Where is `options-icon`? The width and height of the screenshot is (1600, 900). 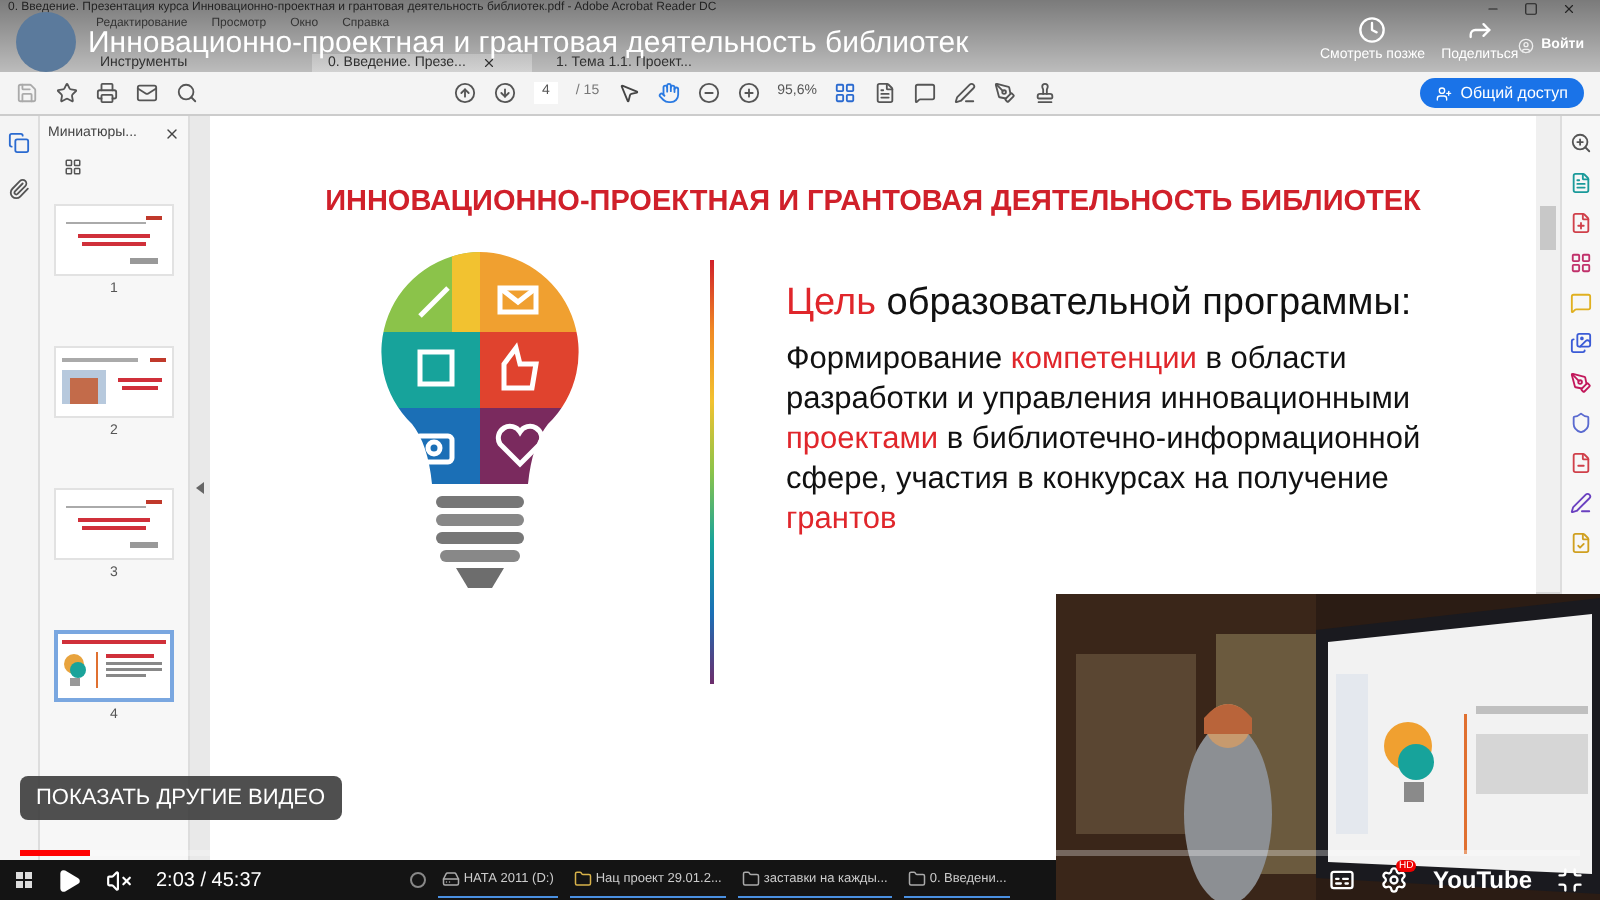
options-icon is located at coordinates (73, 166).